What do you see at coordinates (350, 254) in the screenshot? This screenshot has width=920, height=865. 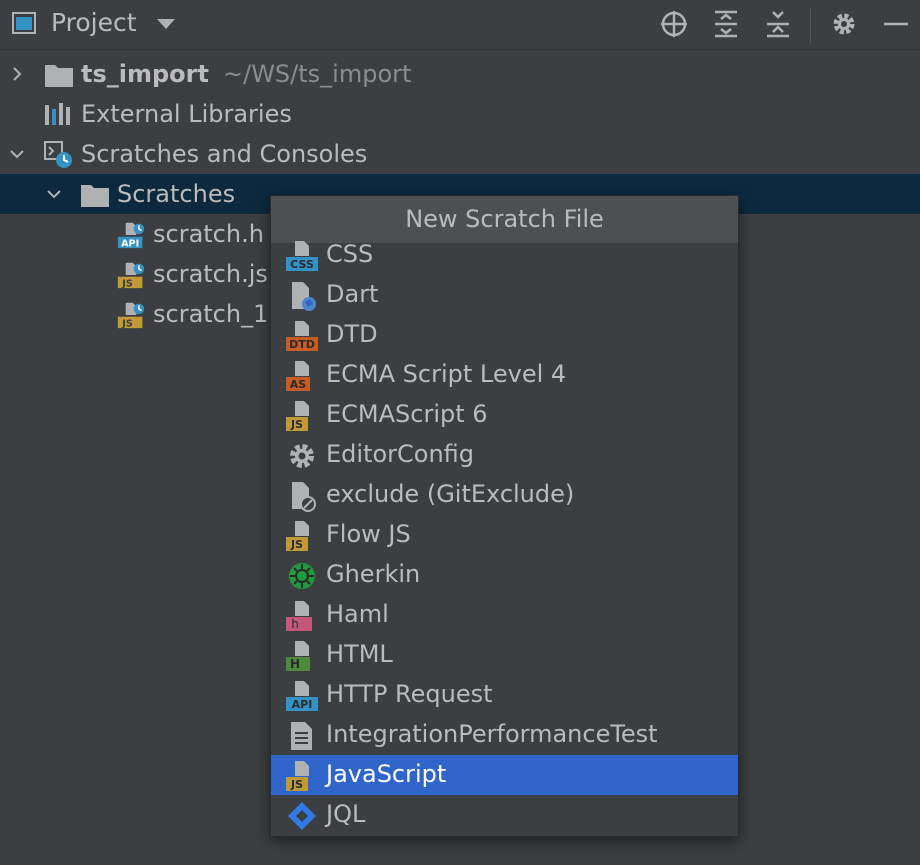 I see `popup-item-label: CSS` at bounding box center [350, 254].